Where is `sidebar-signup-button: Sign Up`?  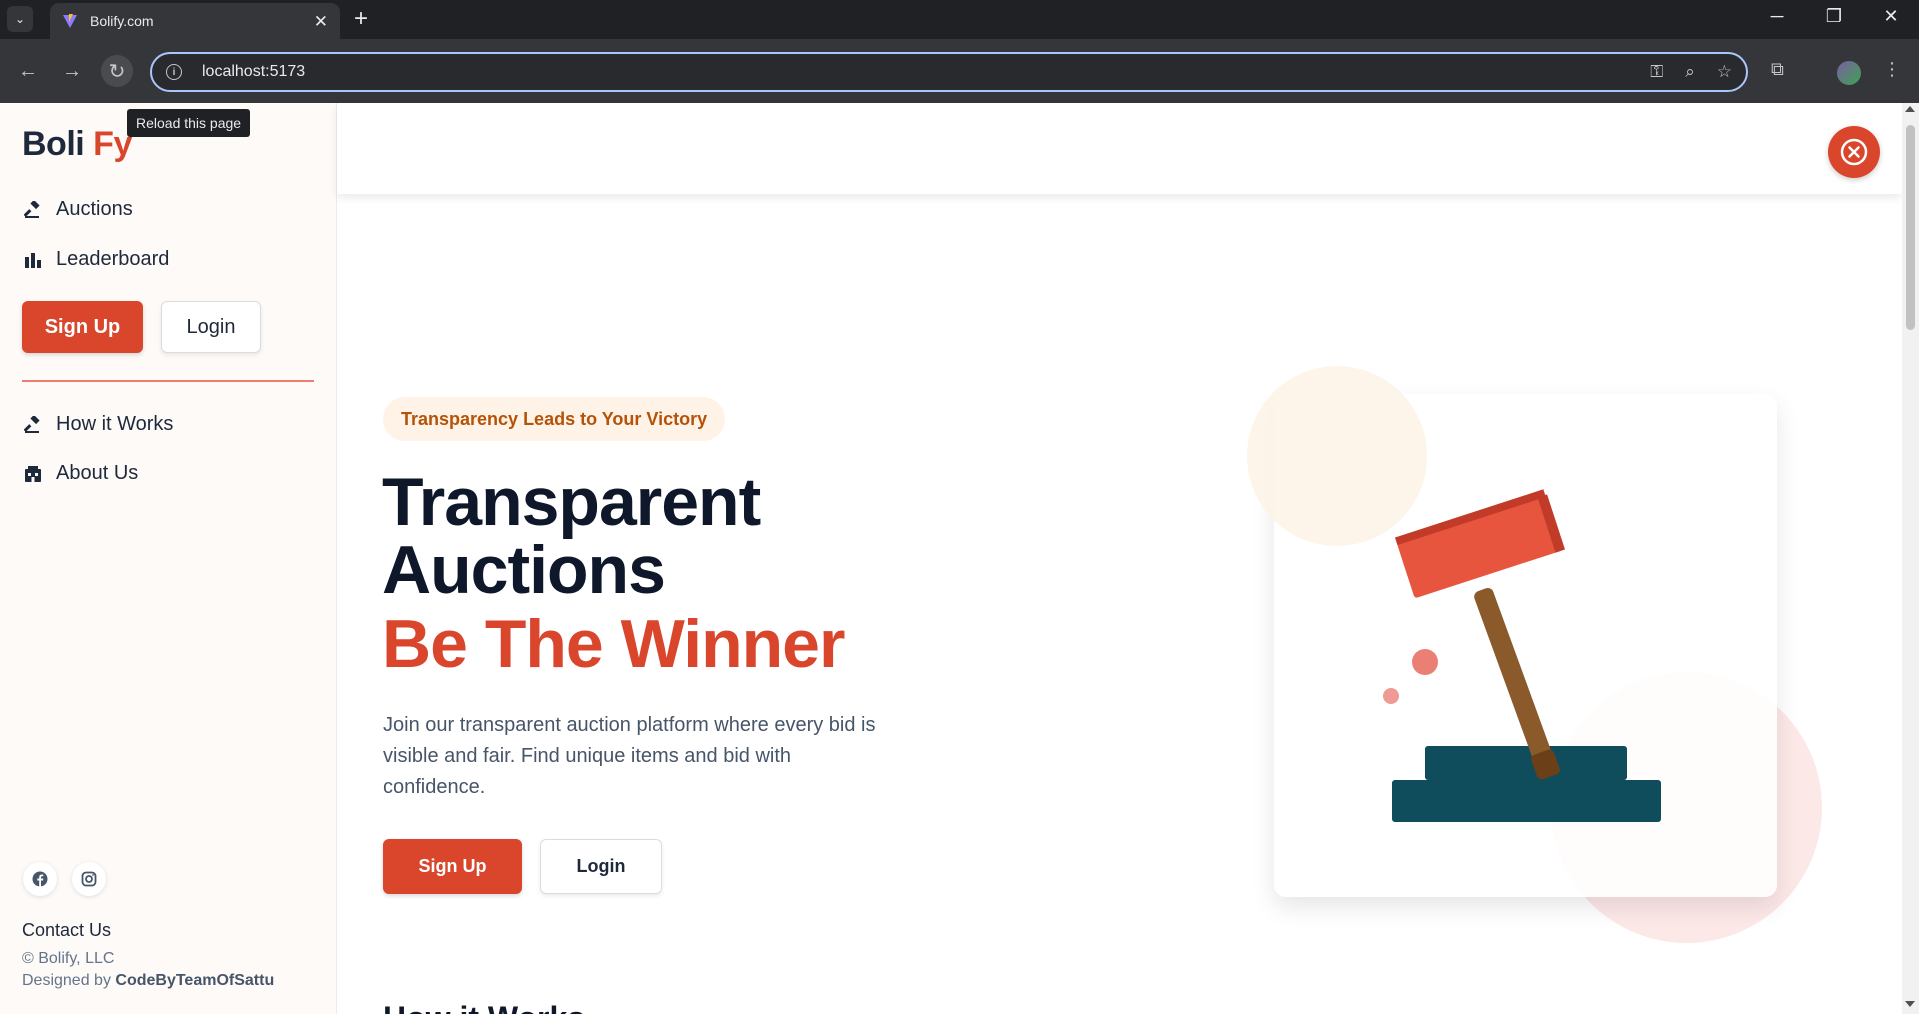 sidebar-signup-button: Sign Up is located at coordinates (82, 327).